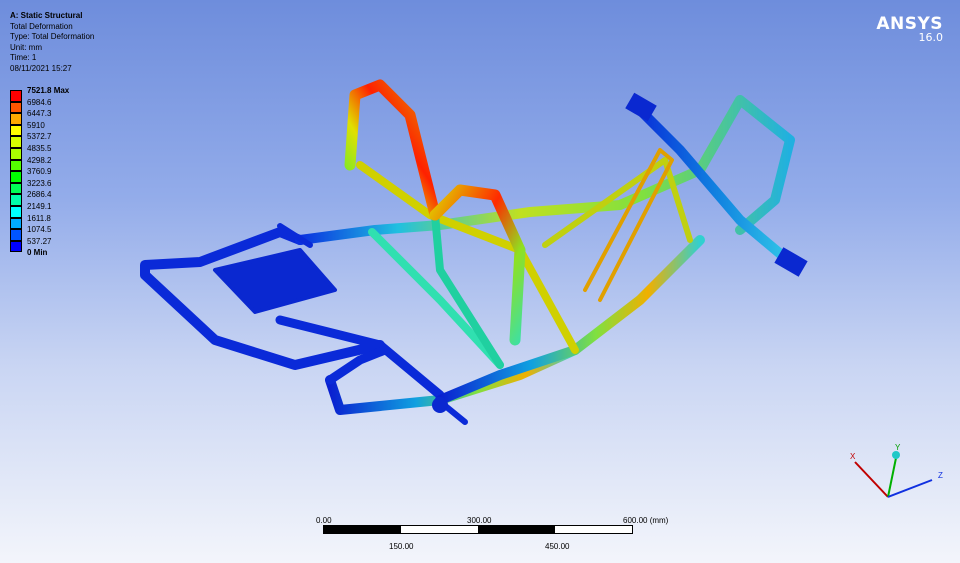  What do you see at coordinates (892, 477) in the screenshot?
I see `y-axis-icon` at bounding box center [892, 477].